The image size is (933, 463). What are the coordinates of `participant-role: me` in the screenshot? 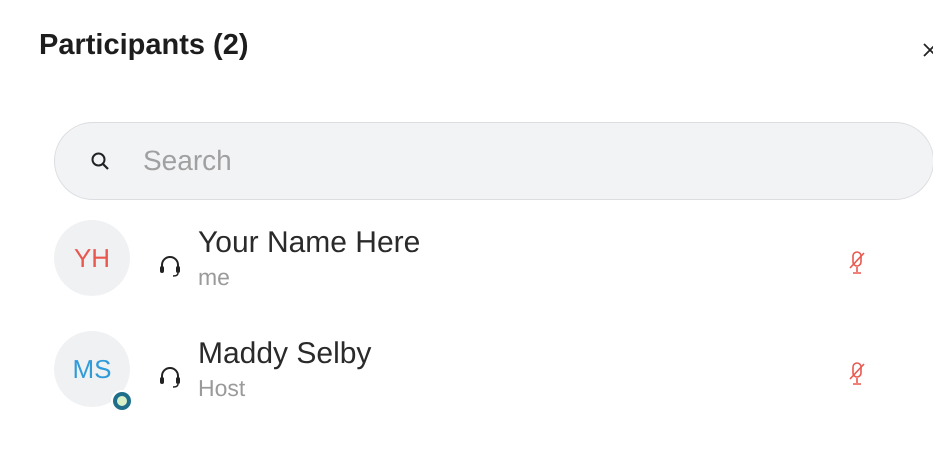 It's located at (214, 277).